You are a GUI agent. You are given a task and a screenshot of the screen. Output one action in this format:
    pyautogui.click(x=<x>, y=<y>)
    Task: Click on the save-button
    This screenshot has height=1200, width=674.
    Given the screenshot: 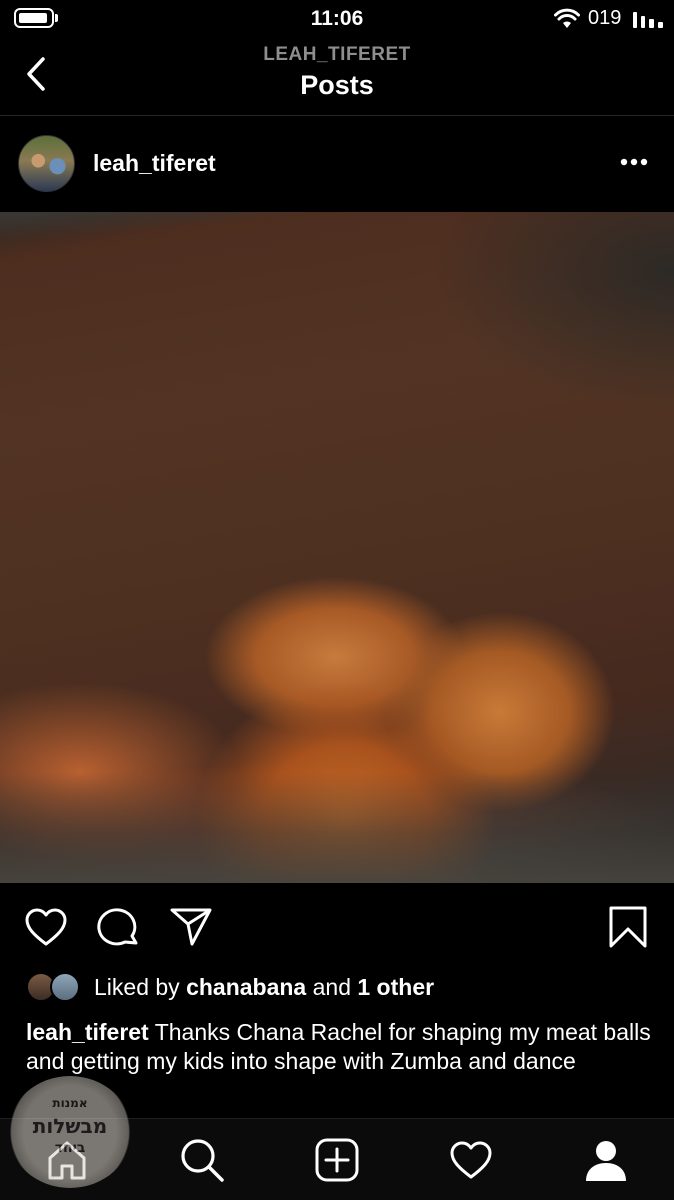 What is the action you would take?
    pyautogui.click(x=628, y=927)
    